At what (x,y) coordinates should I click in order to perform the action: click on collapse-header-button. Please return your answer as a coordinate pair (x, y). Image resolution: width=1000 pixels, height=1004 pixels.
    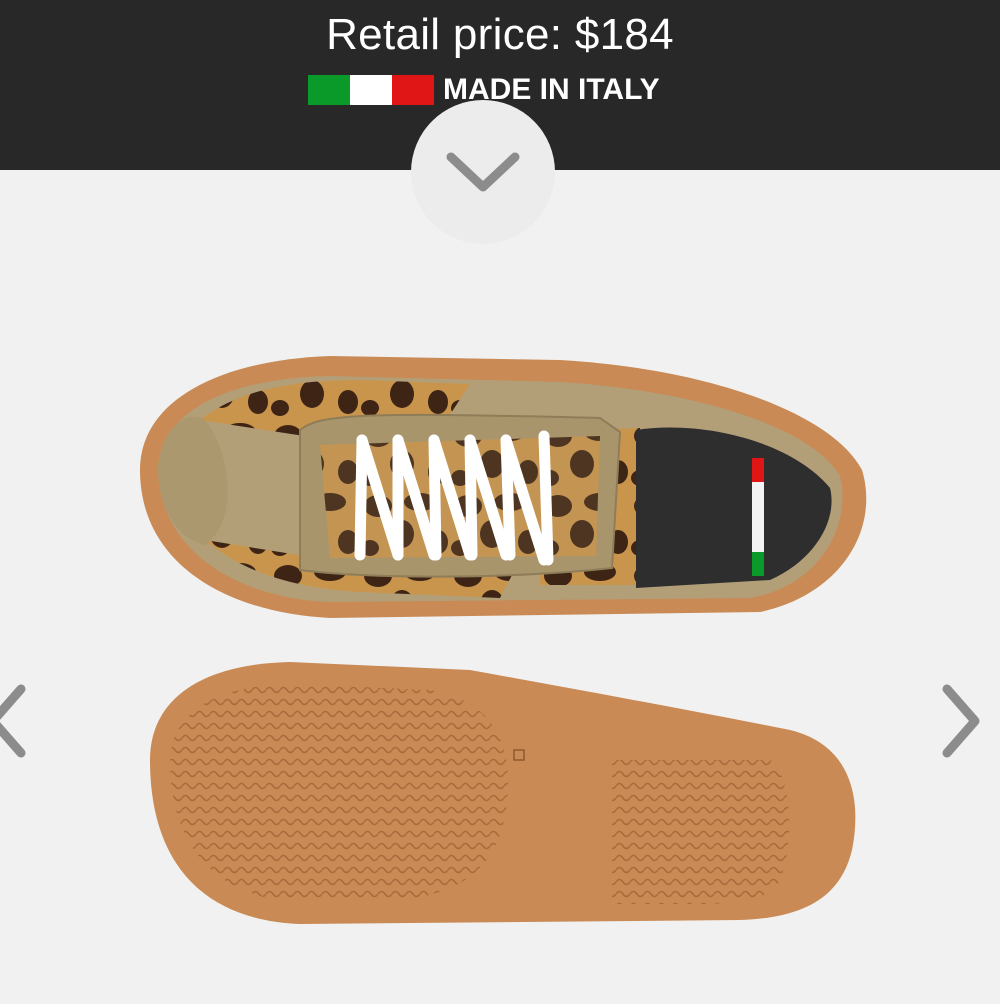
    Looking at the image, I should click on (483, 172).